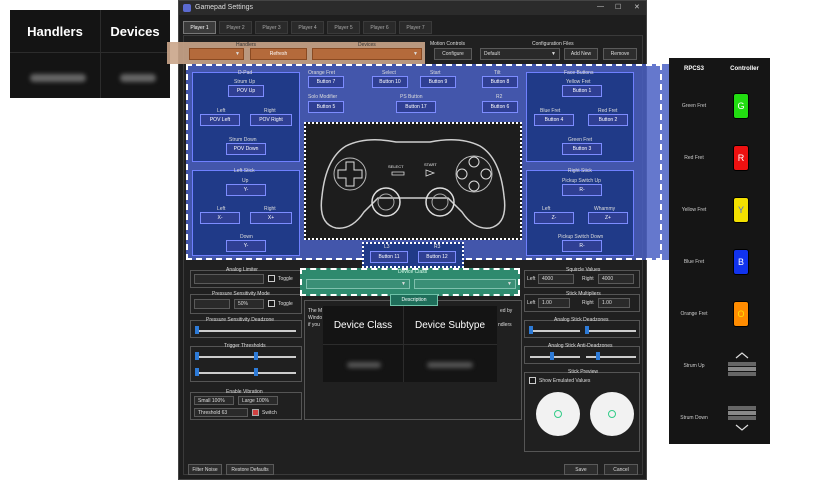  What do you see at coordinates (608, 218) in the screenshot?
I see `right-stick-right-button: Z+` at bounding box center [608, 218].